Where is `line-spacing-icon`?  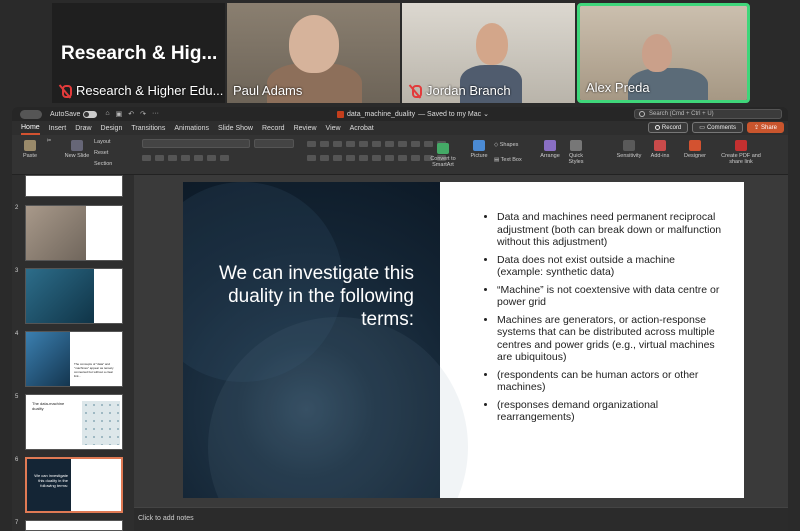 line-spacing-icon is located at coordinates (363, 144).